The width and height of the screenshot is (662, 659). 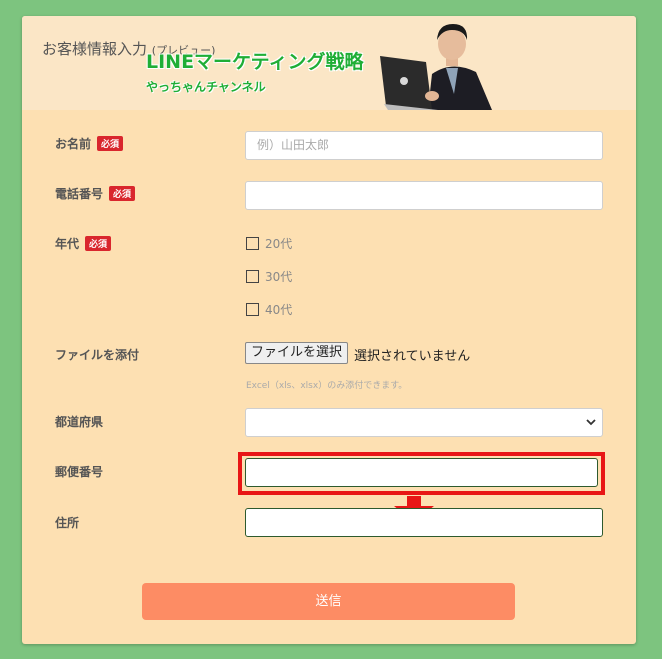 I want to click on prefecture-select, so click(x=424, y=422).